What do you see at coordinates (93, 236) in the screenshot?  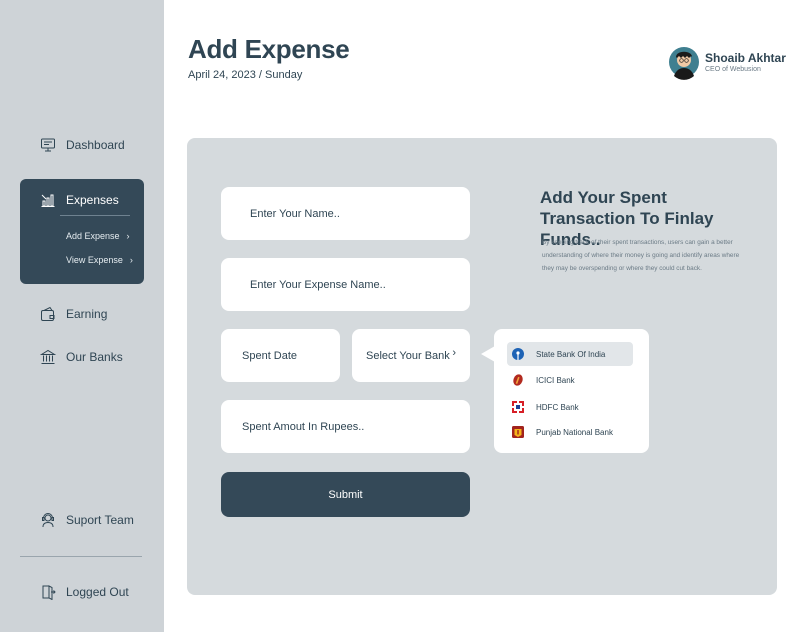 I see `sidebar-subitem-label: Add Expense` at bounding box center [93, 236].